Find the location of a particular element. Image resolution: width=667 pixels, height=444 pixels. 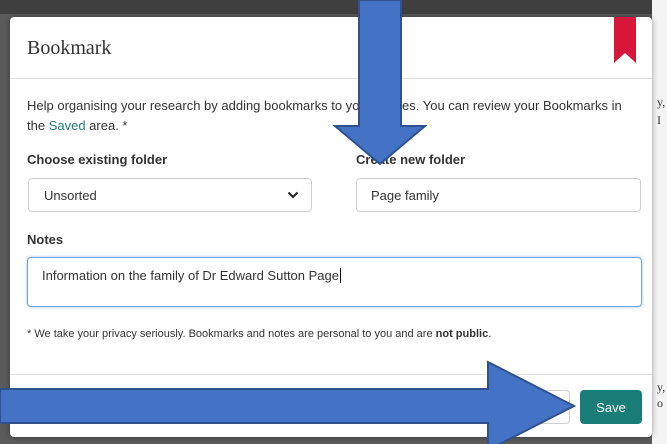

dialog-title: Bookmark is located at coordinates (69, 48).